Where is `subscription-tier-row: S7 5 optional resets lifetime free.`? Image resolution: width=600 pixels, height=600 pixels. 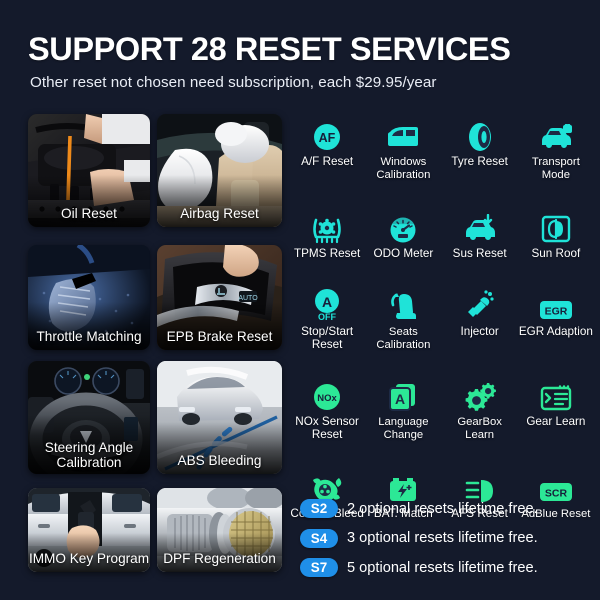
subscription-tier-row: S7 5 optional resets lifetime free. is located at coordinates (419, 567).